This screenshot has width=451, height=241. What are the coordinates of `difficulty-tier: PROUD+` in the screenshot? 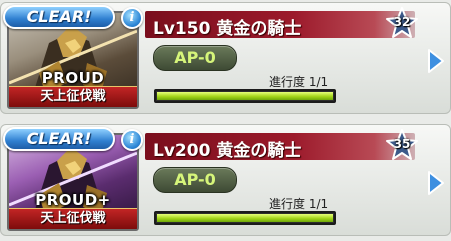 It's located at (73, 200).